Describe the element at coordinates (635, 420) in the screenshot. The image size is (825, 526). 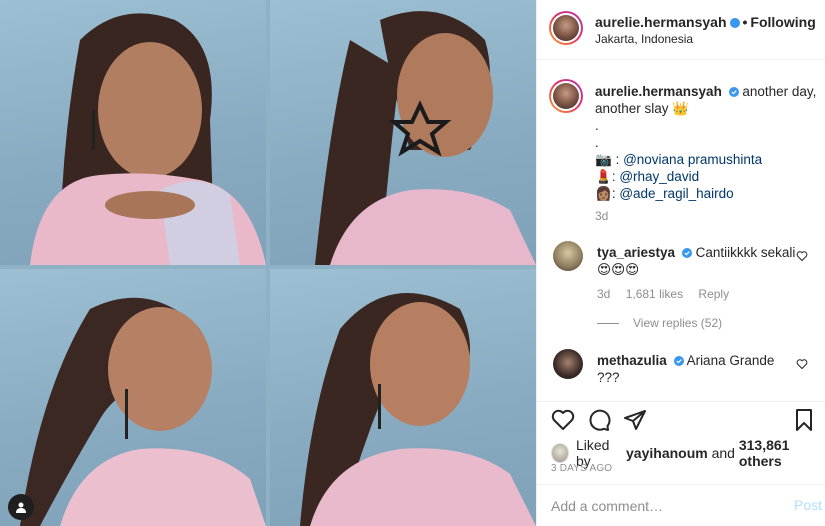
I see `share-paper-plane-icon` at that location.